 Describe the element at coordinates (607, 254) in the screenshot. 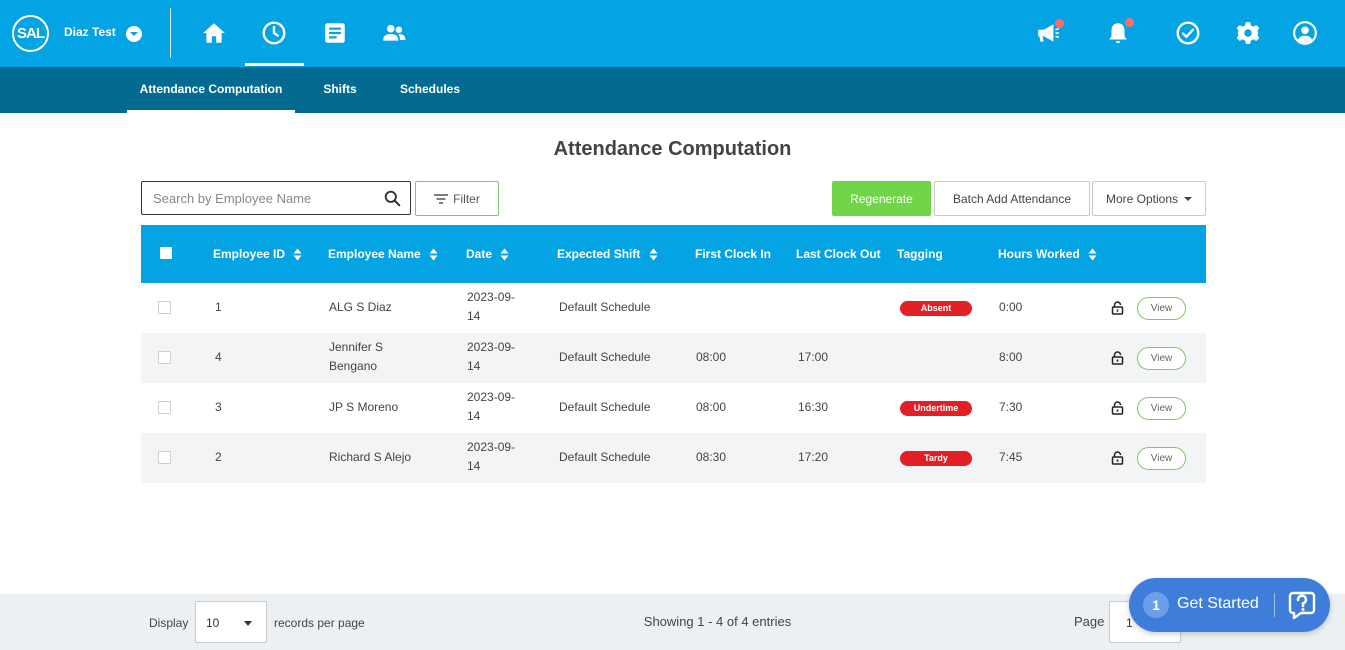

I see `col-expected-shift: Expected Shift` at that location.